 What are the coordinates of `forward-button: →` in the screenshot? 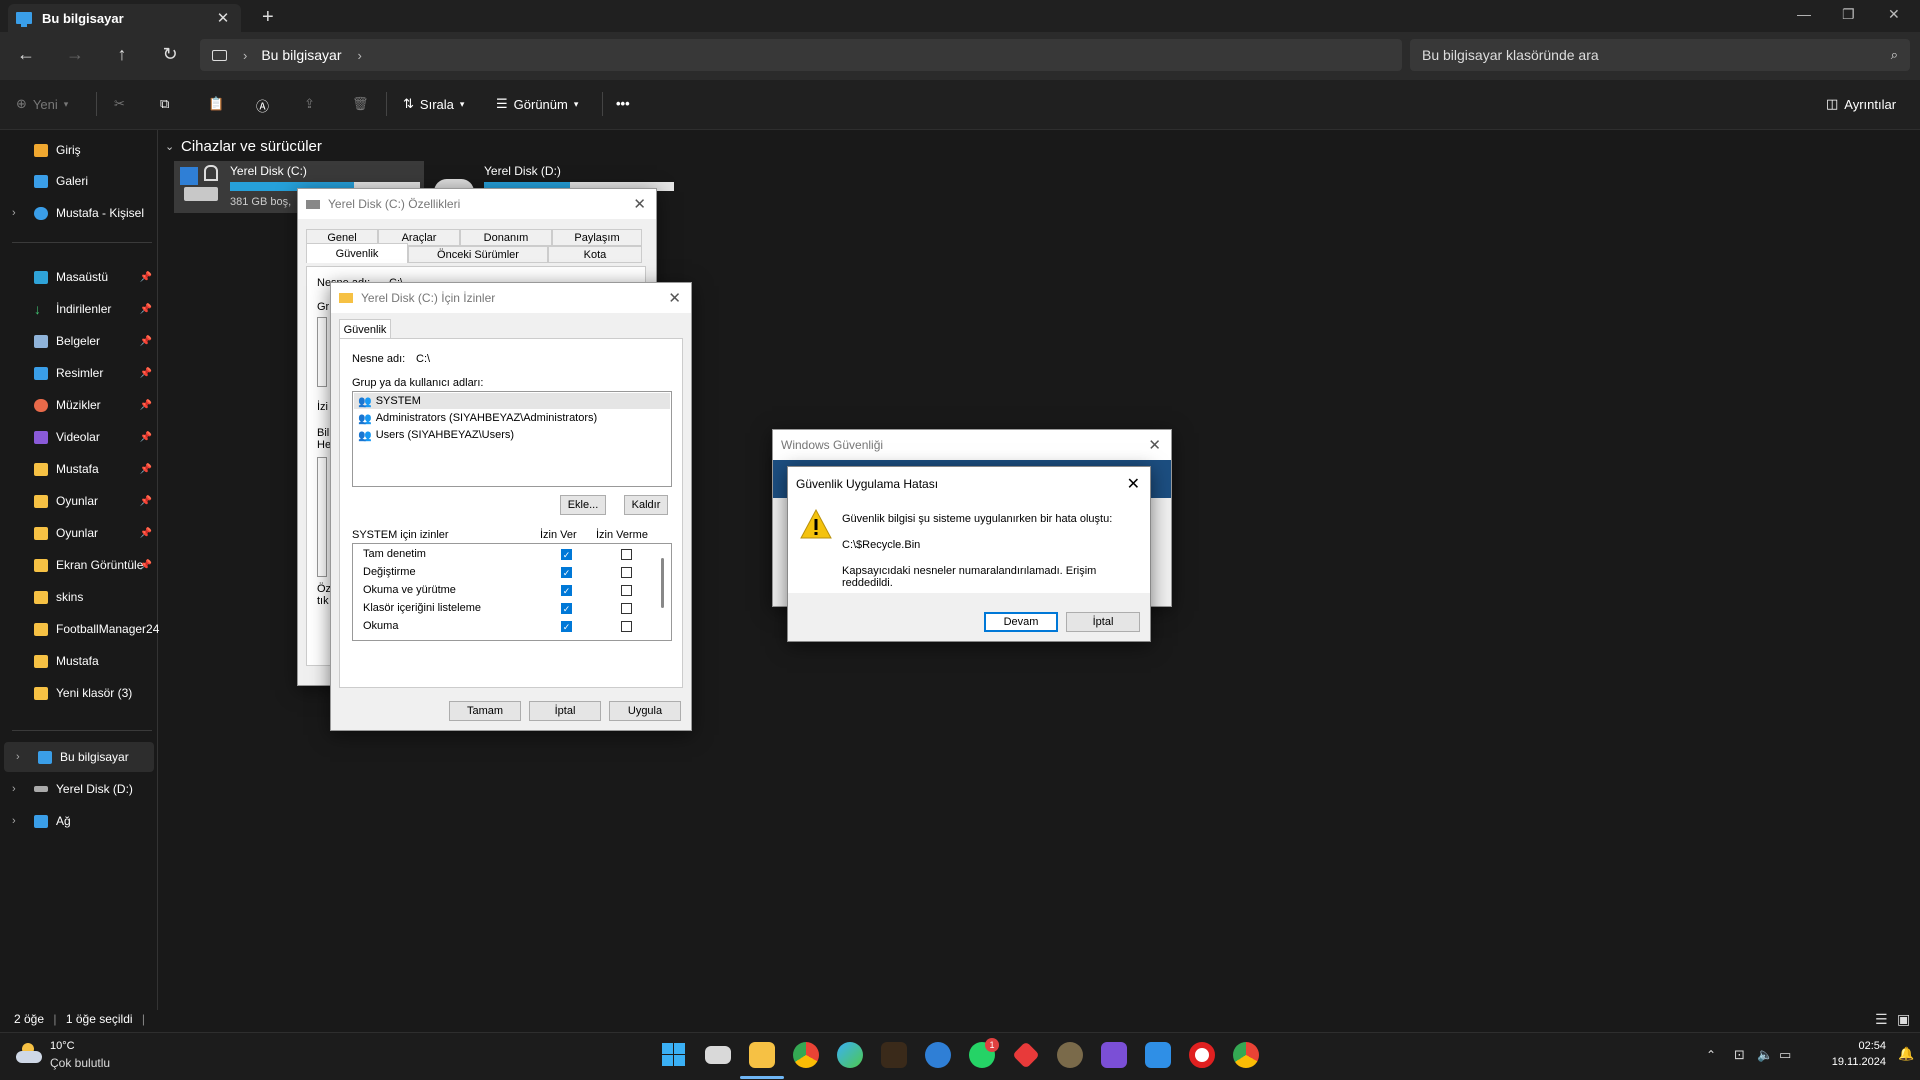 It's located at (75, 54).